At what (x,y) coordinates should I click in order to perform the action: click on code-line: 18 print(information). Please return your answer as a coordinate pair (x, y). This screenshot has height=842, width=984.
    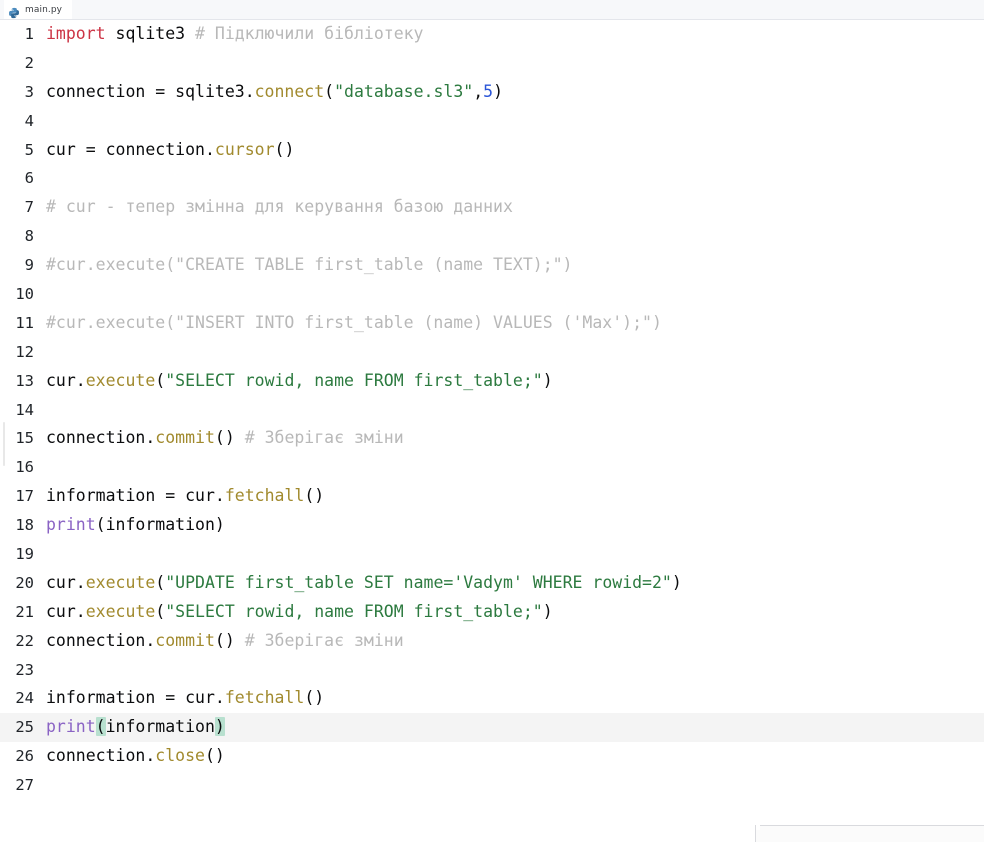
    Looking at the image, I should click on (492, 525).